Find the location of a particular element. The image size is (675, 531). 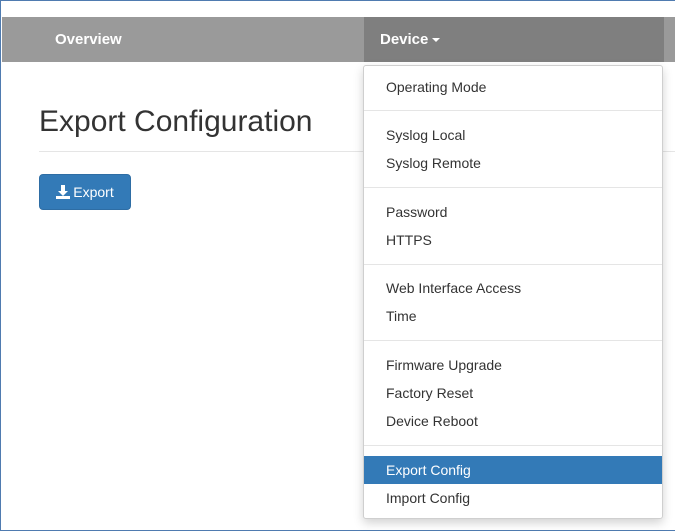

menu-item-syslog-remote: Syslog Remote is located at coordinates (513, 163).